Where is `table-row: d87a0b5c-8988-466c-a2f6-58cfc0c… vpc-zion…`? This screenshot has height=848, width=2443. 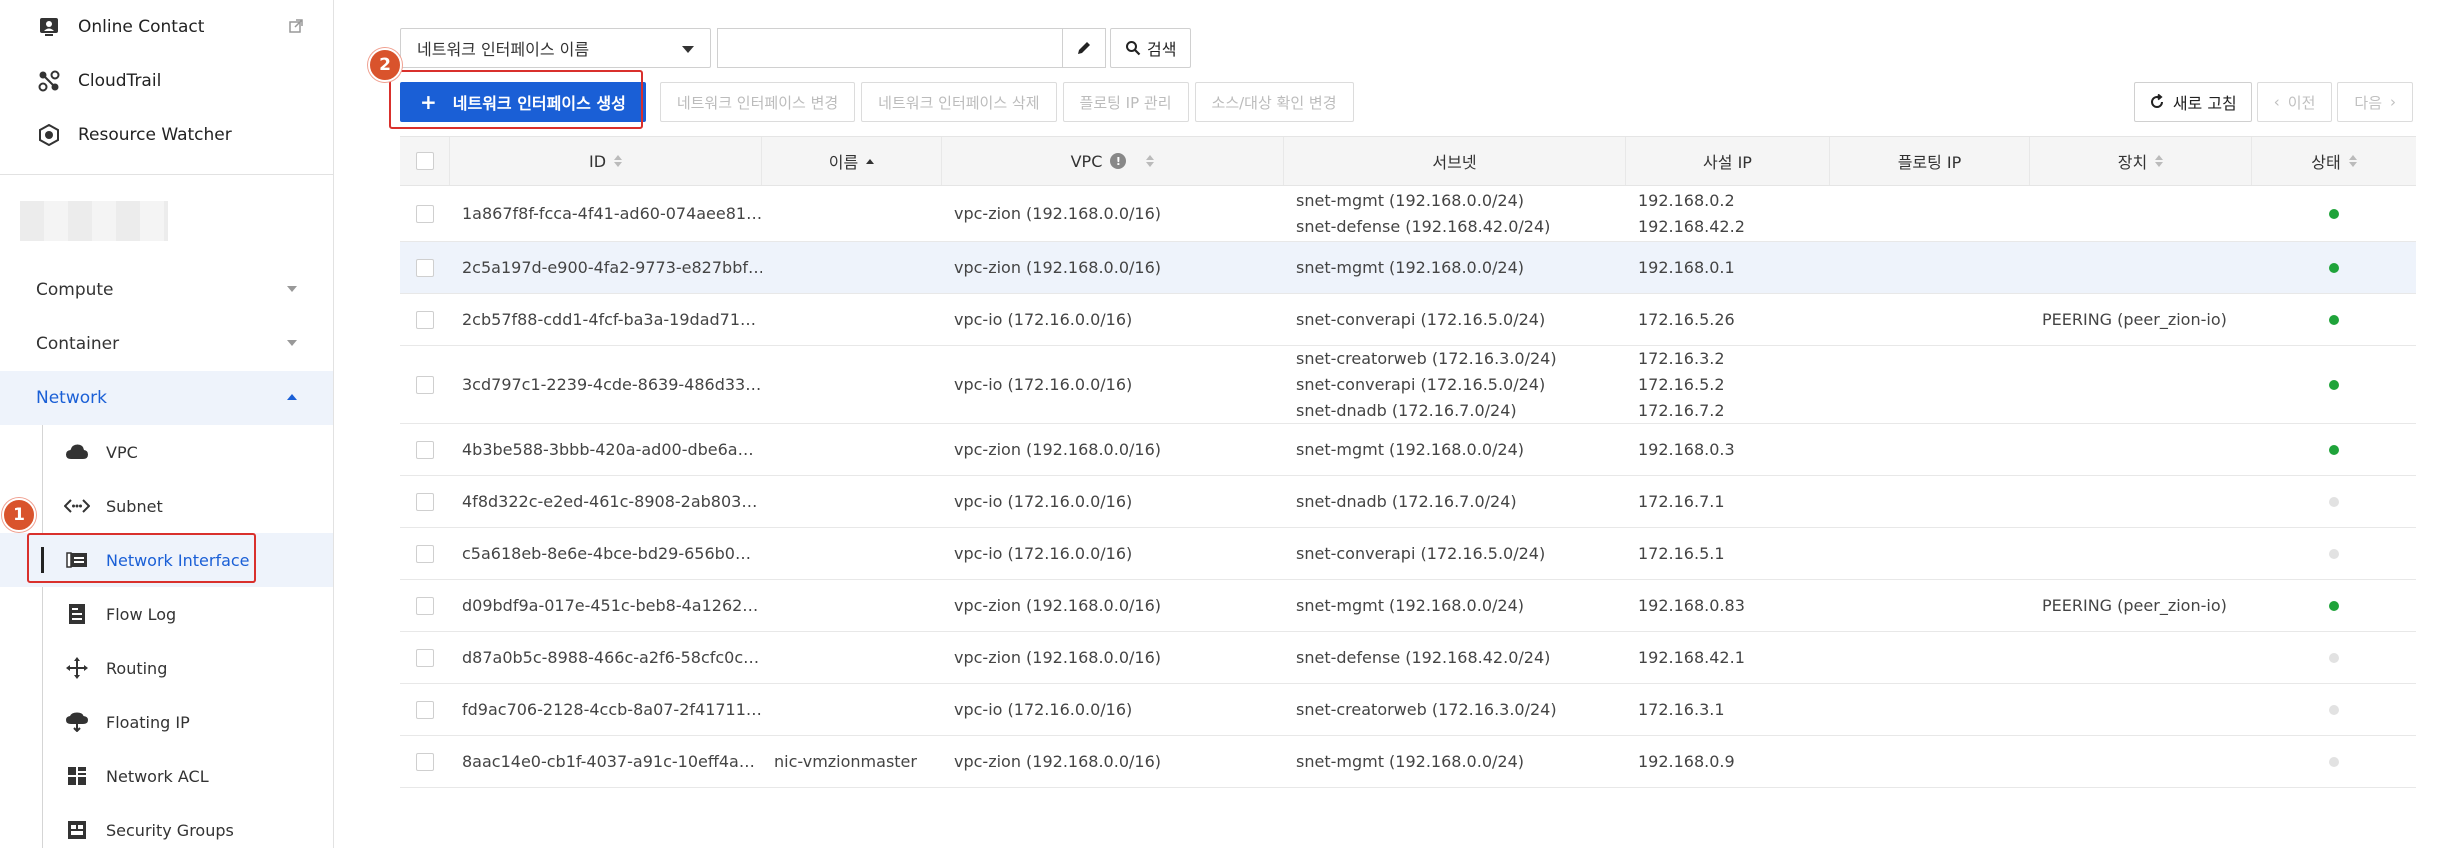
table-row: d87a0b5c-8988-466c-a2f6-58cfc0c… vpc-zion… is located at coordinates (1408, 658).